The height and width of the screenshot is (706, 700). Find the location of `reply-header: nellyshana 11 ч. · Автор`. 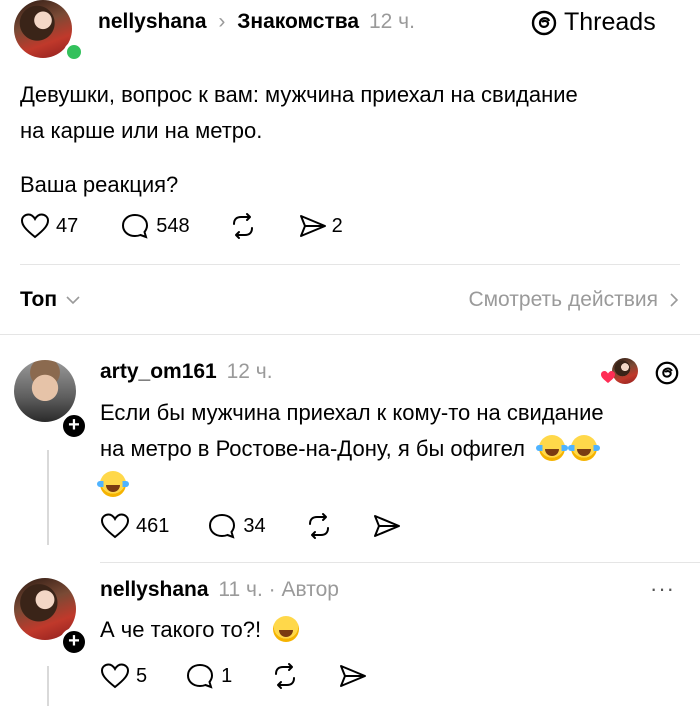

reply-header: nellyshana 11 ч. · Автор is located at coordinates (219, 590).